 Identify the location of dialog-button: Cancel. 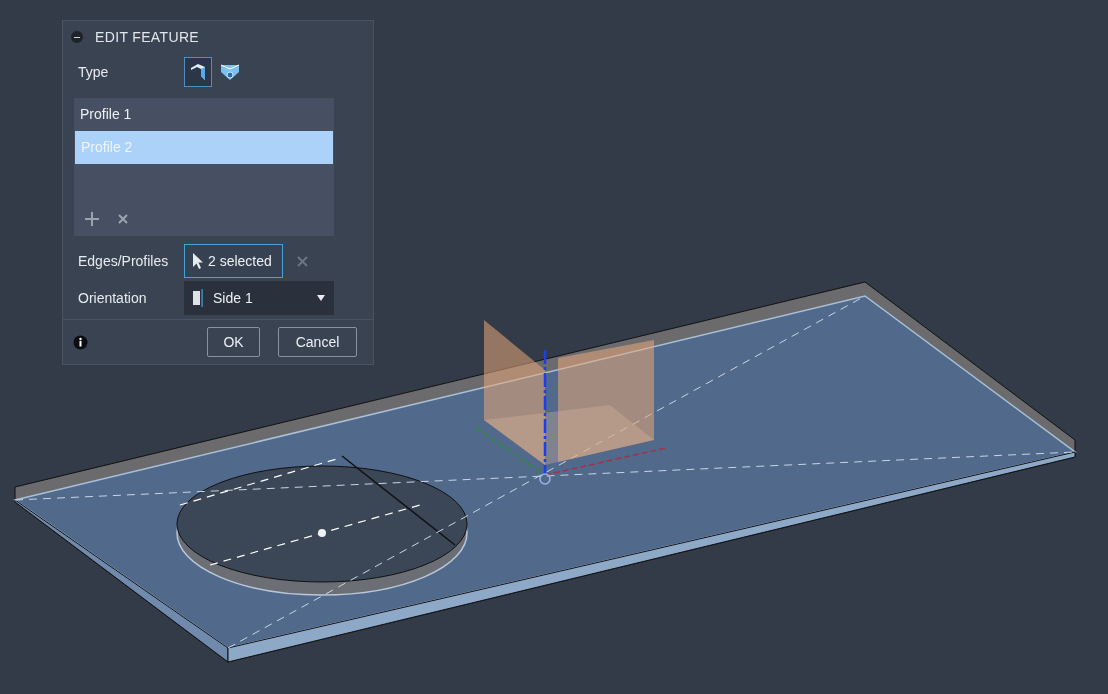
(317, 342).